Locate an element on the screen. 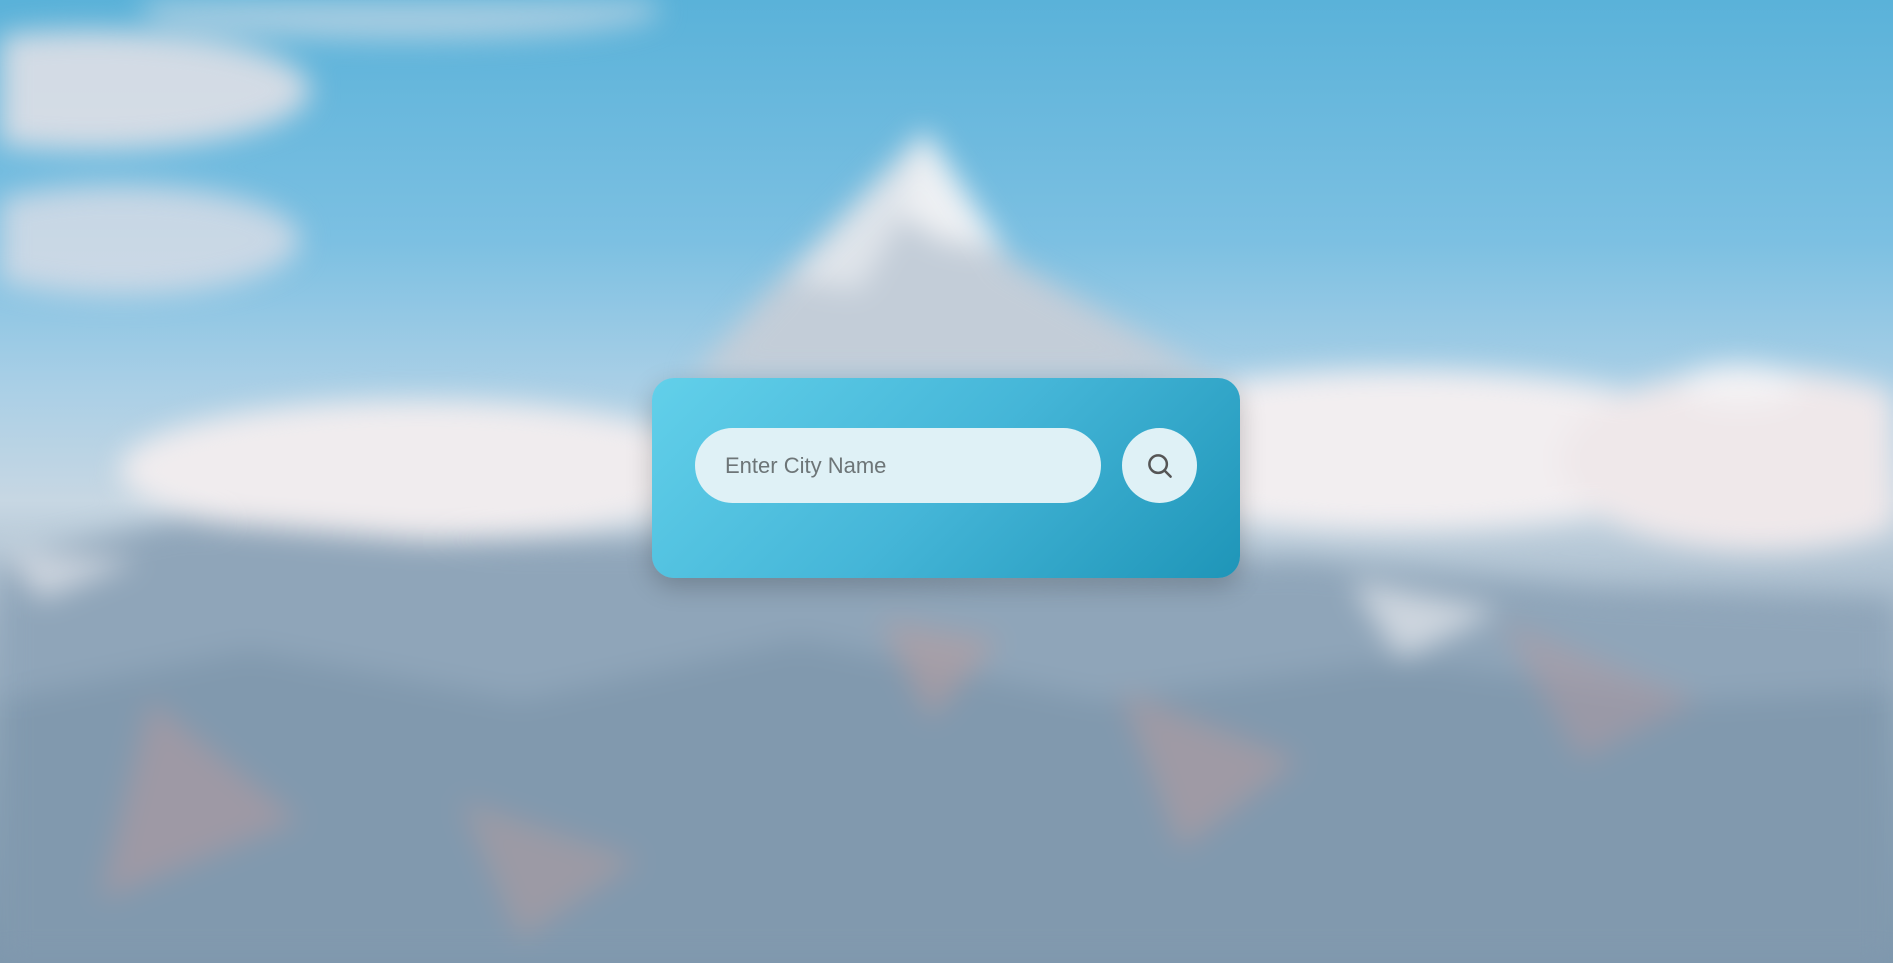 This screenshot has width=1893, height=963. search-button is located at coordinates (1159, 465).